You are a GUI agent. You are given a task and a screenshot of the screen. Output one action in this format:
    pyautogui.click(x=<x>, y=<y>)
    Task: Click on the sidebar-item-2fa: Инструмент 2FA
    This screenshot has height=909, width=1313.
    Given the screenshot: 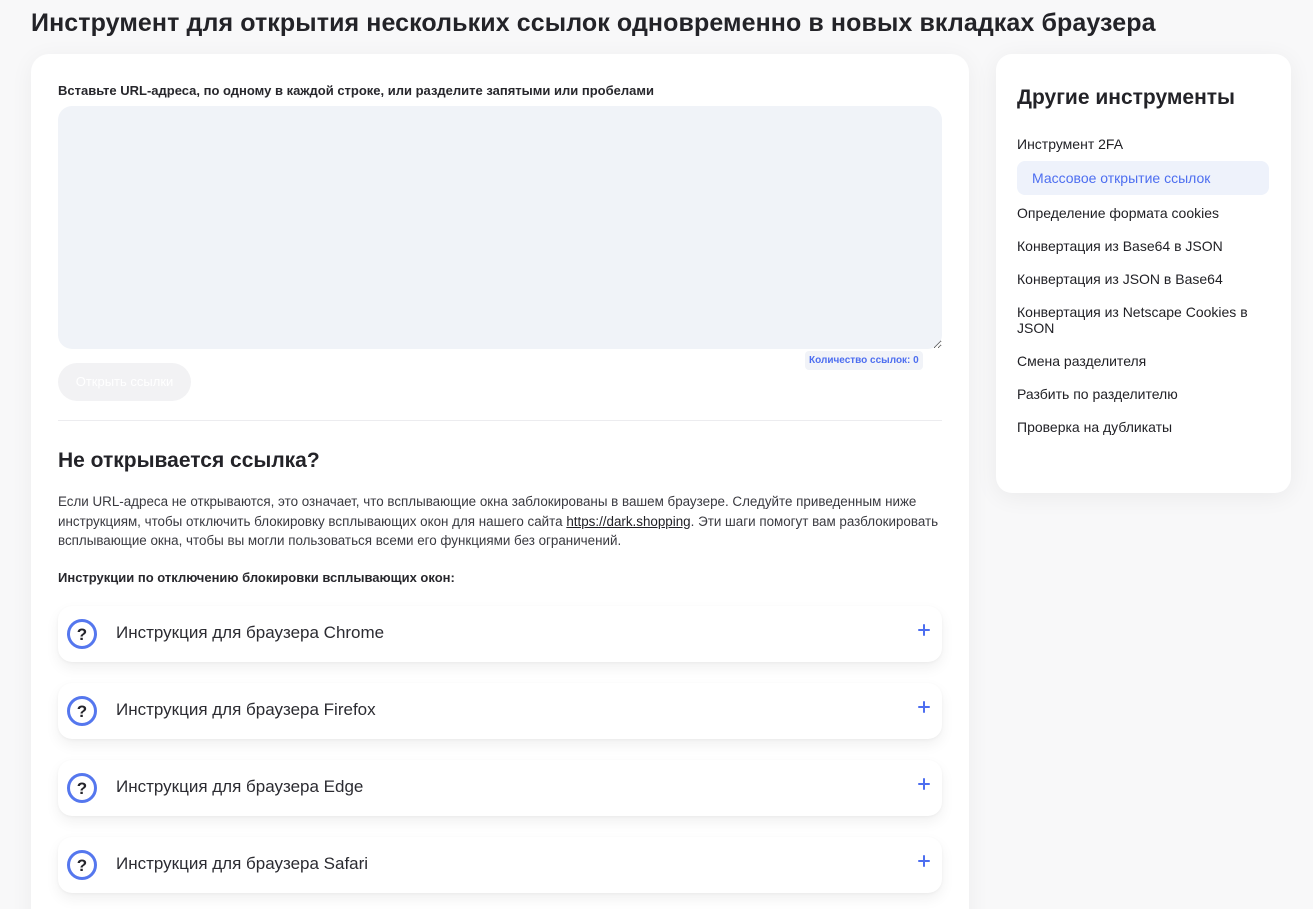 What is the action you would take?
    pyautogui.click(x=1143, y=144)
    